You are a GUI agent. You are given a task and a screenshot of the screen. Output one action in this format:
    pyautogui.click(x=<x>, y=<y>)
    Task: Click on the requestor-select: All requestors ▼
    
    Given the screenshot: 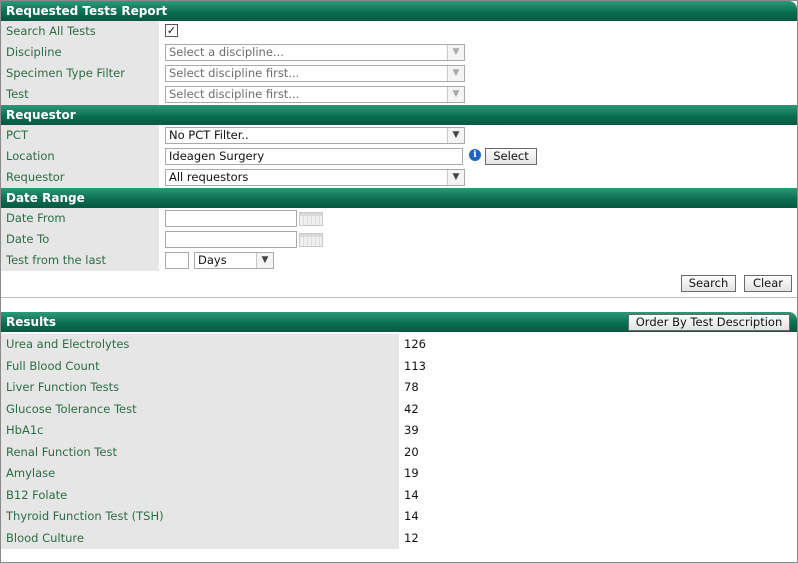 What is the action you would take?
    pyautogui.click(x=315, y=177)
    